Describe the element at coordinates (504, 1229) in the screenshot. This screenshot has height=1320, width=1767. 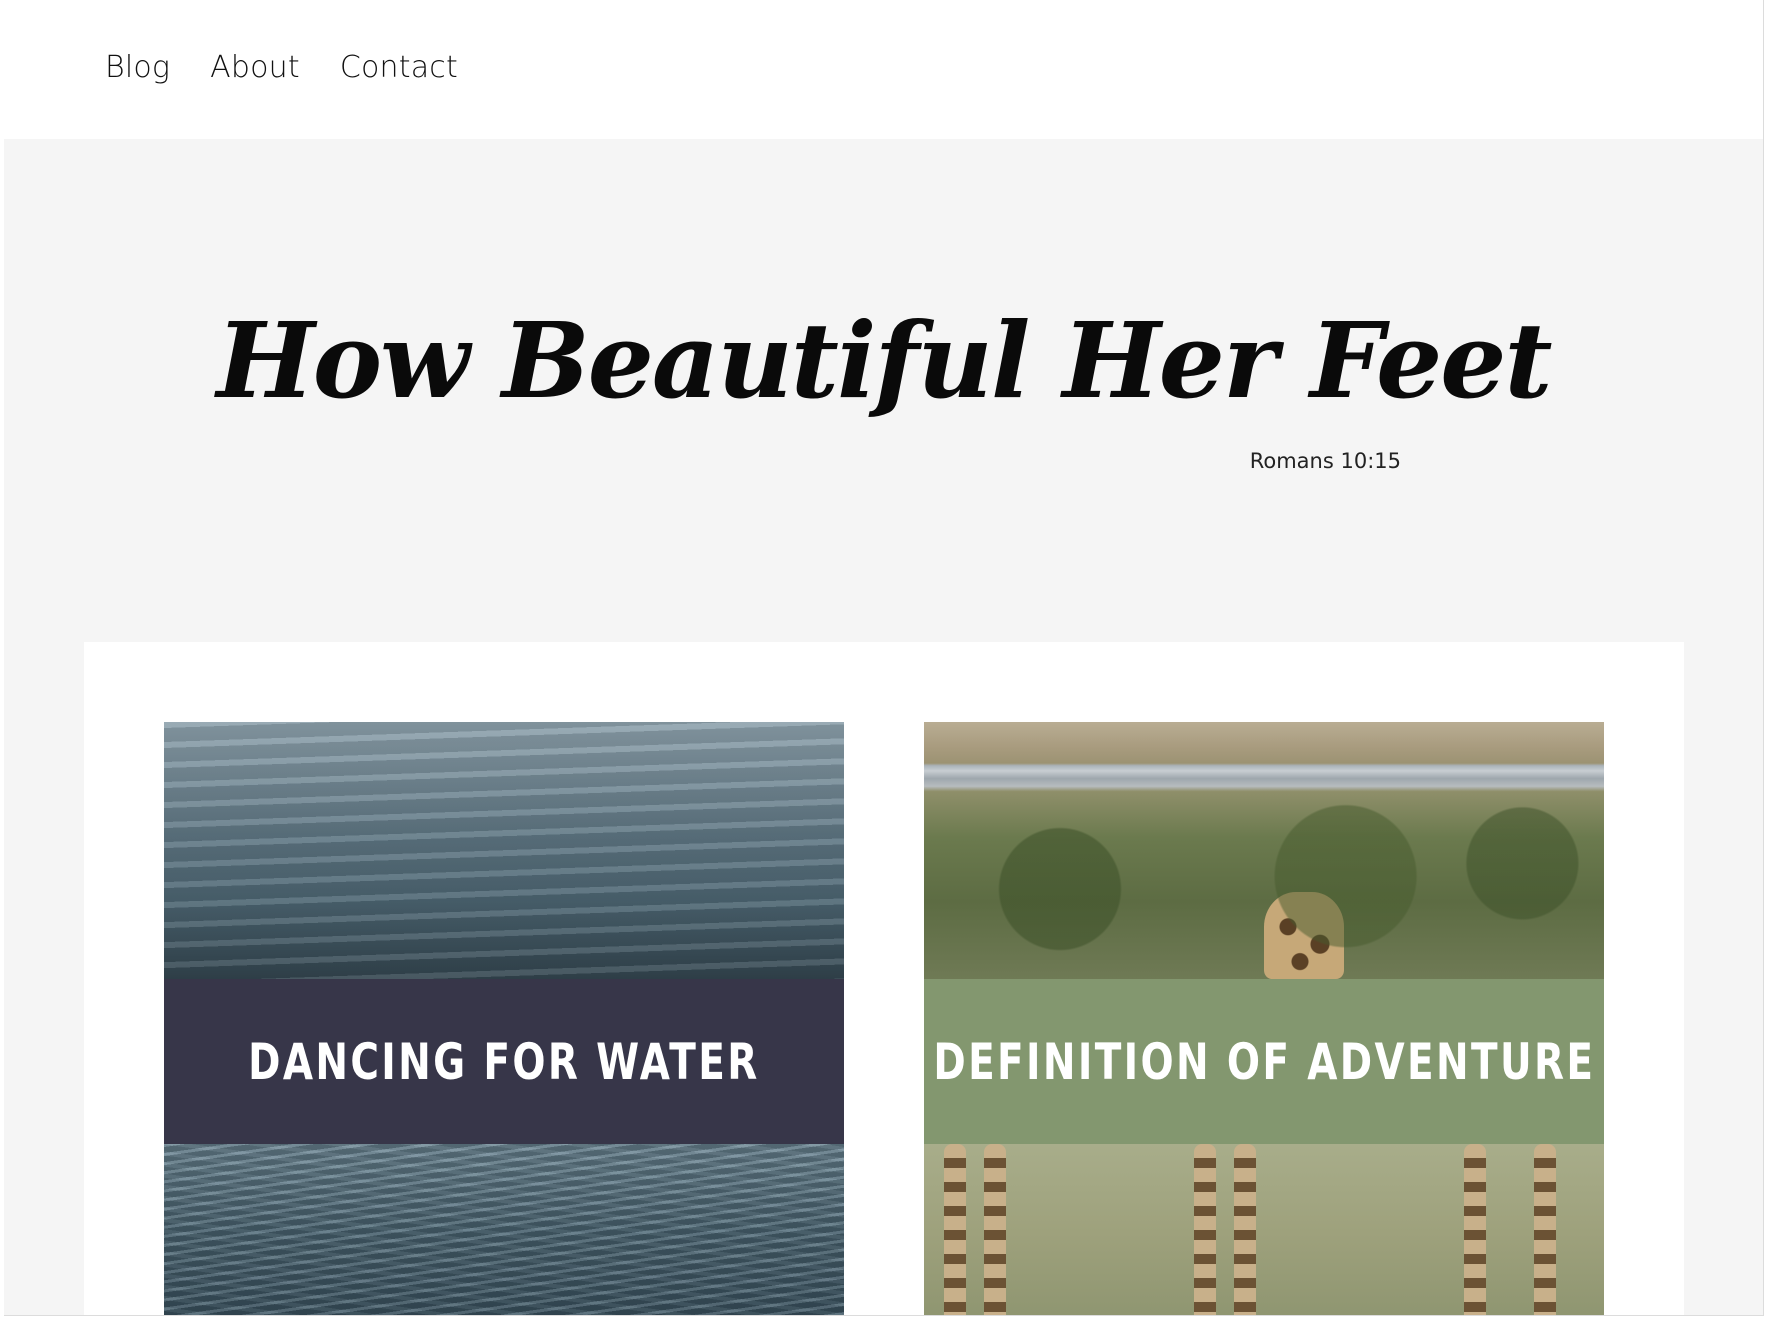
I see `post-image-water-bottom` at that location.